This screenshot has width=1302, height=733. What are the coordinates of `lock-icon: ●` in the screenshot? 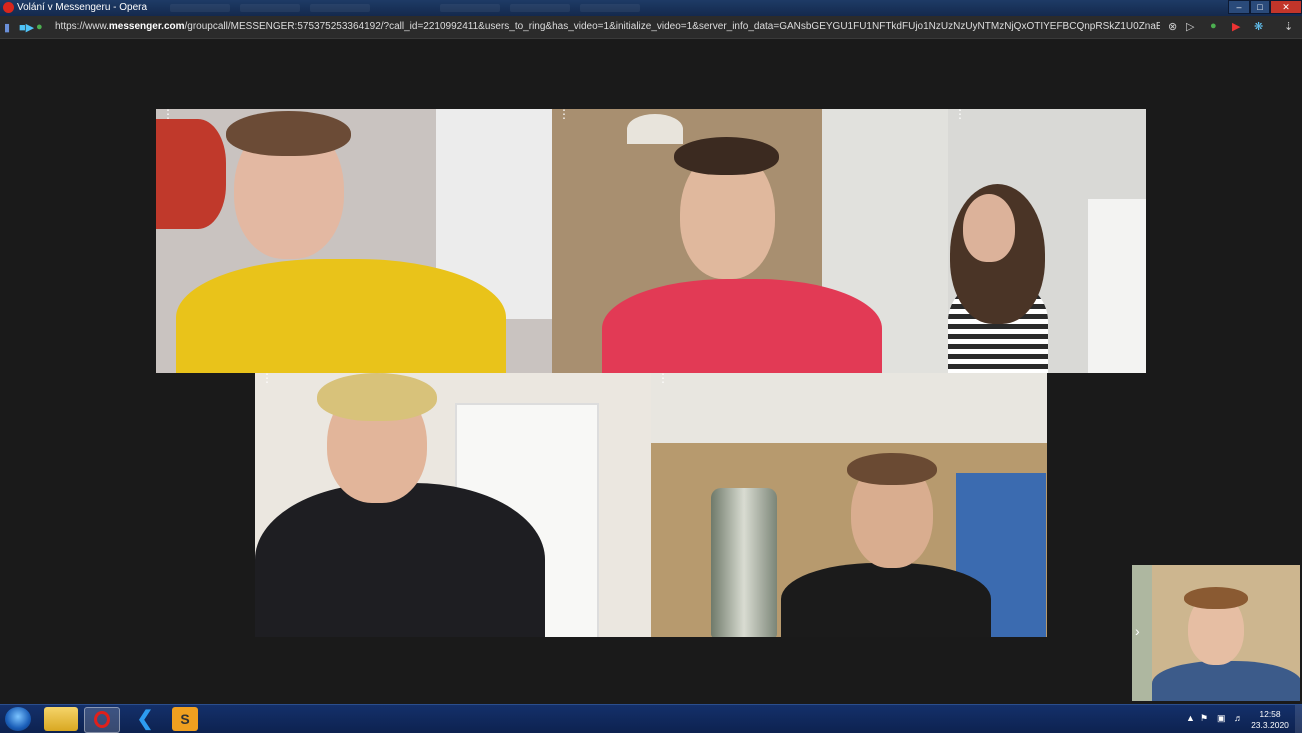 It's located at (39, 27).